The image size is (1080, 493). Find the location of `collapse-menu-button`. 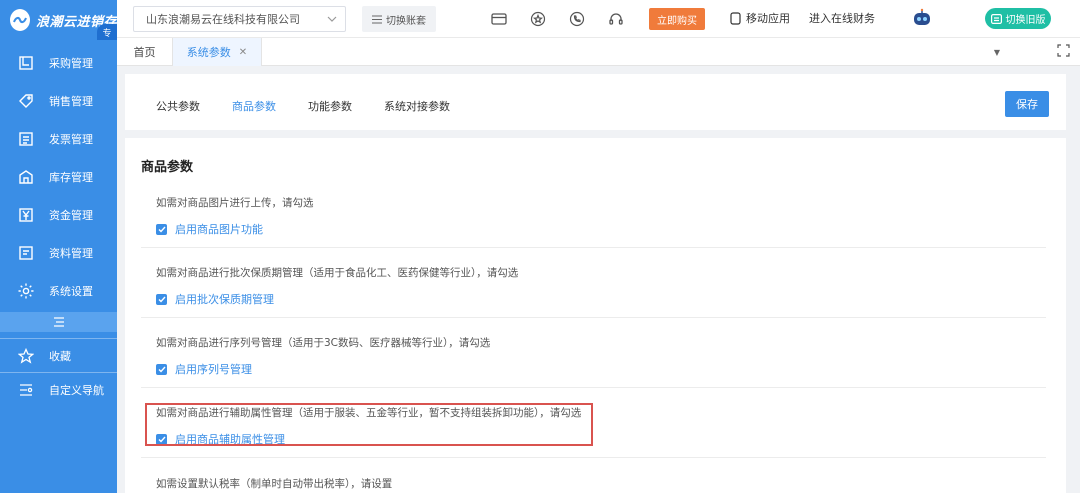

collapse-menu-button is located at coordinates (58, 322).